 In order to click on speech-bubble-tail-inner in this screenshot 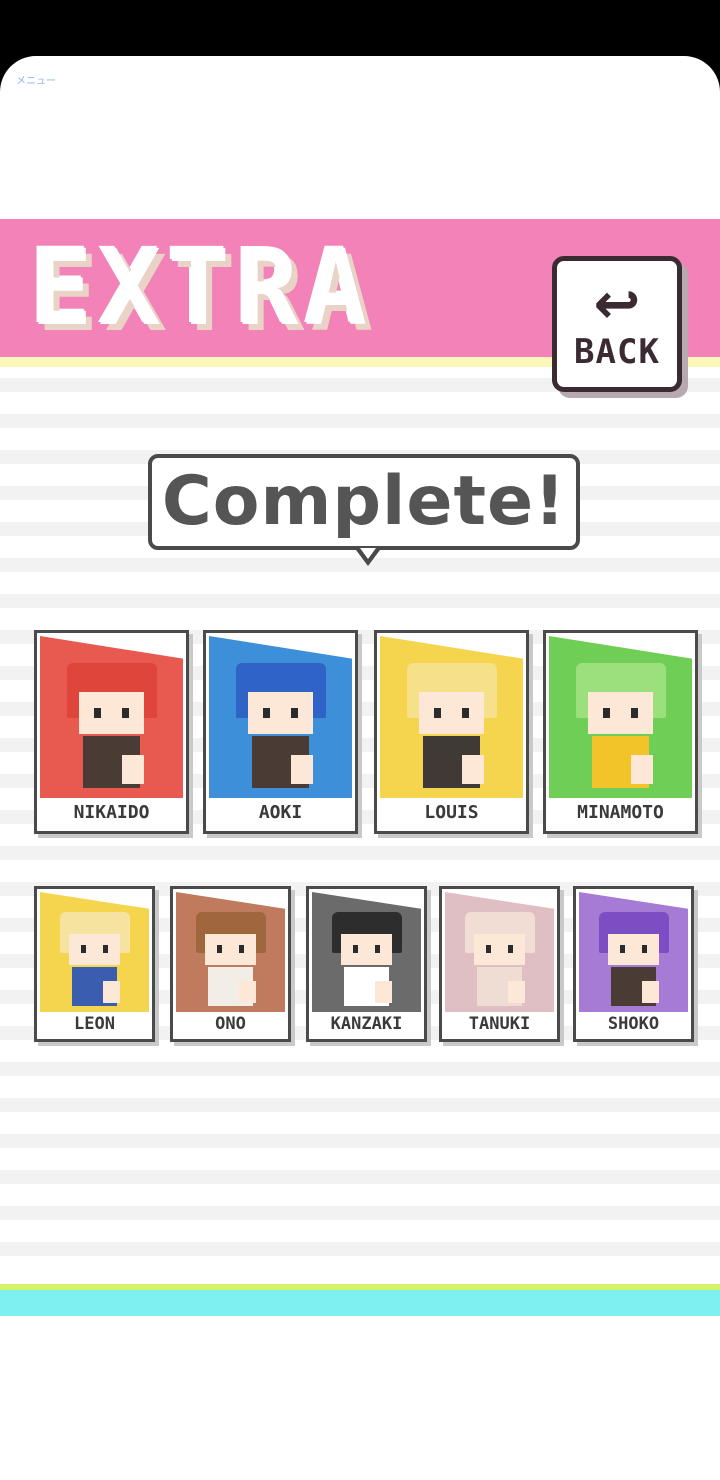, I will do `click(368, 553)`.